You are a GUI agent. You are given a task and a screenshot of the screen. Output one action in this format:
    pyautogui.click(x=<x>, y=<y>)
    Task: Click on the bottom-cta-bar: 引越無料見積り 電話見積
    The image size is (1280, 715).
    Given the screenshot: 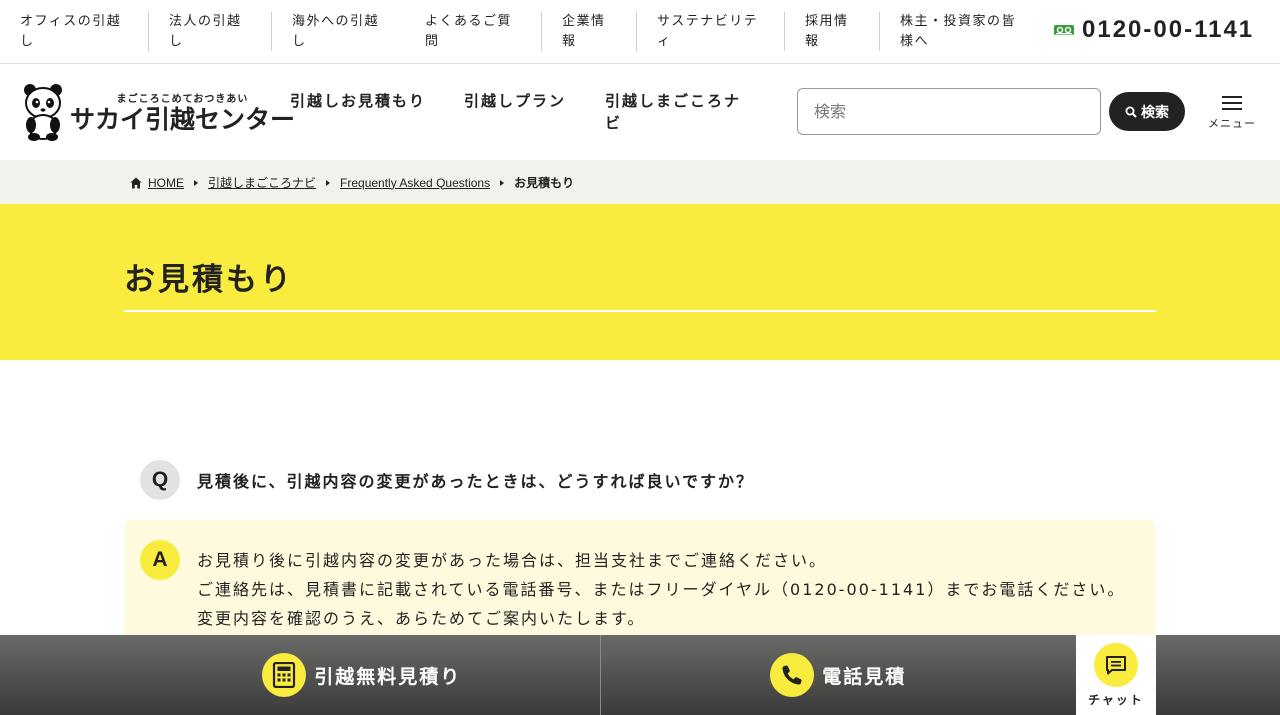 What is the action you would take?
    pyautogui.click(x=600, y=675)
    